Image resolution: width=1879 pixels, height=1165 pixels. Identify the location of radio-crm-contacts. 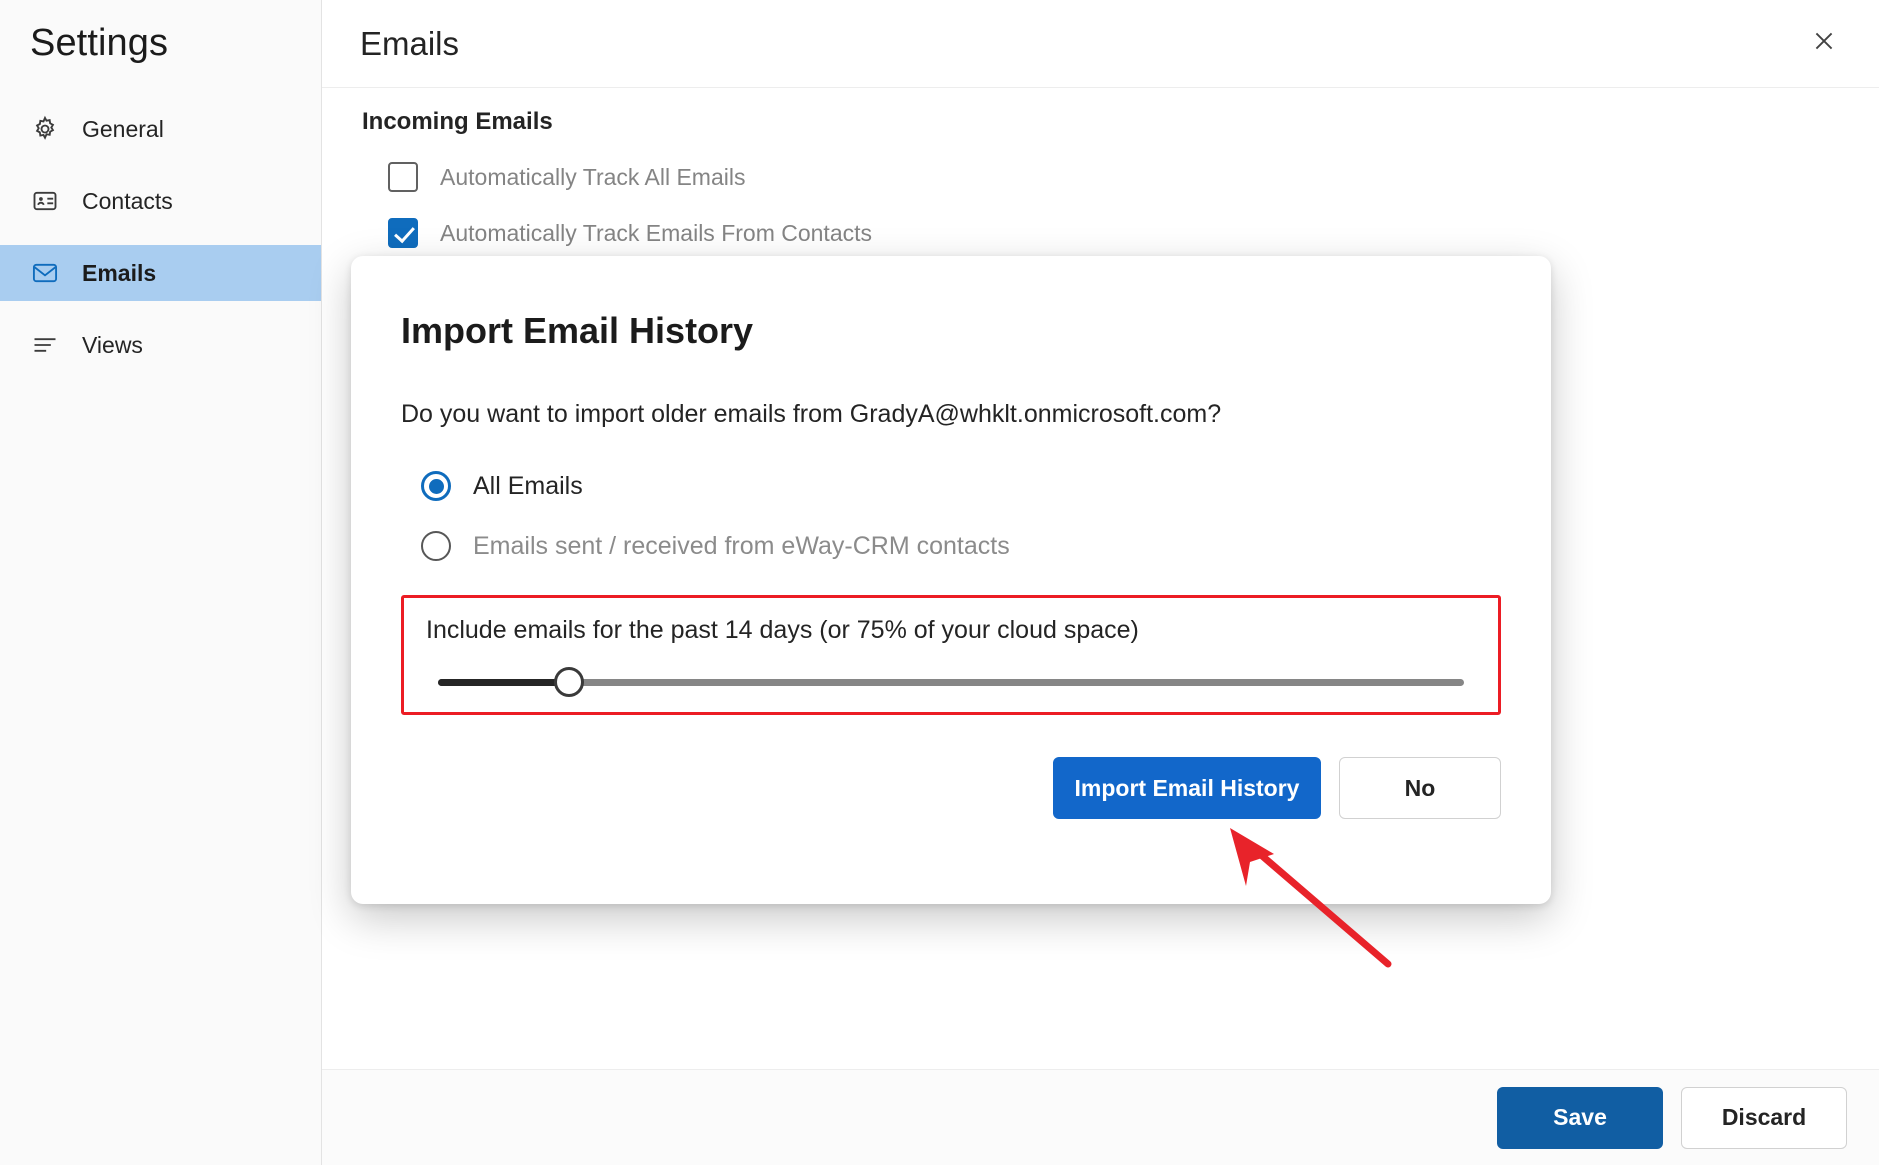
(436, 546).